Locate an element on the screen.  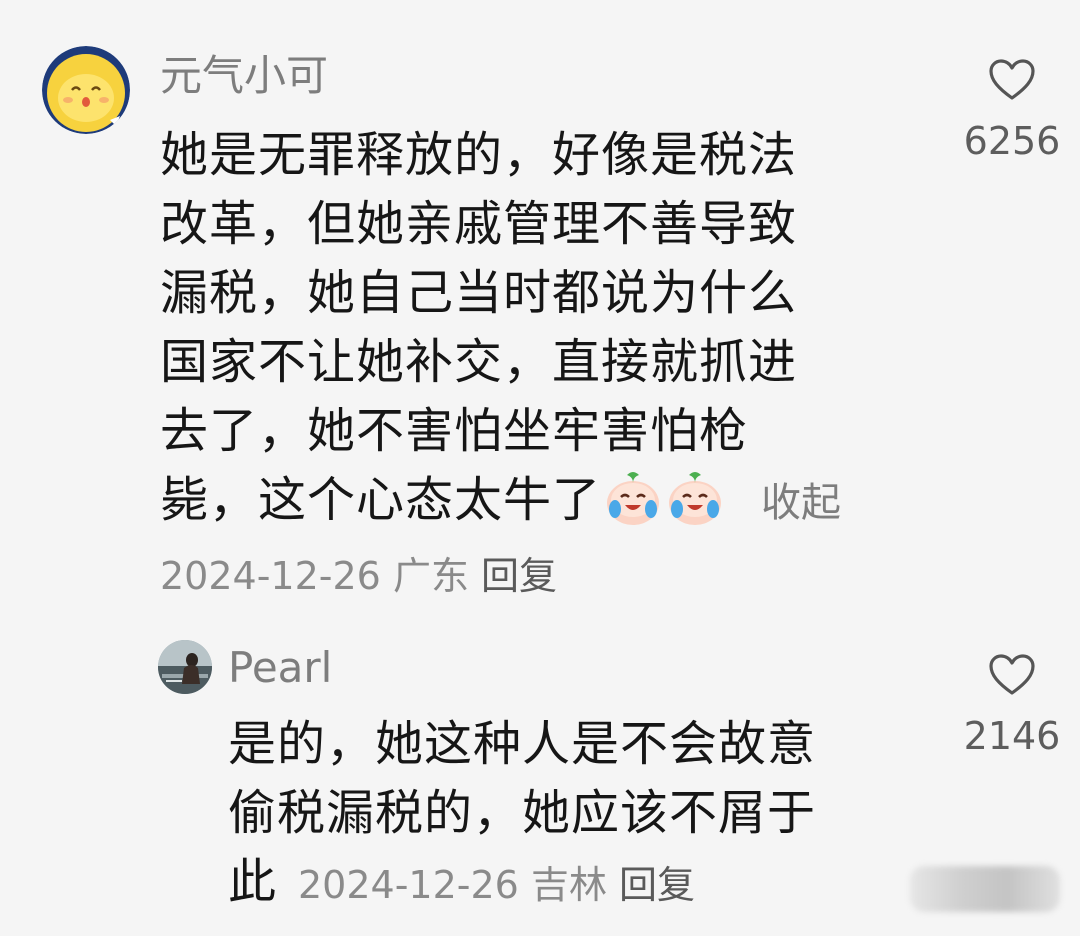
comment-location: 广东 is located at coordinates (430, 576).